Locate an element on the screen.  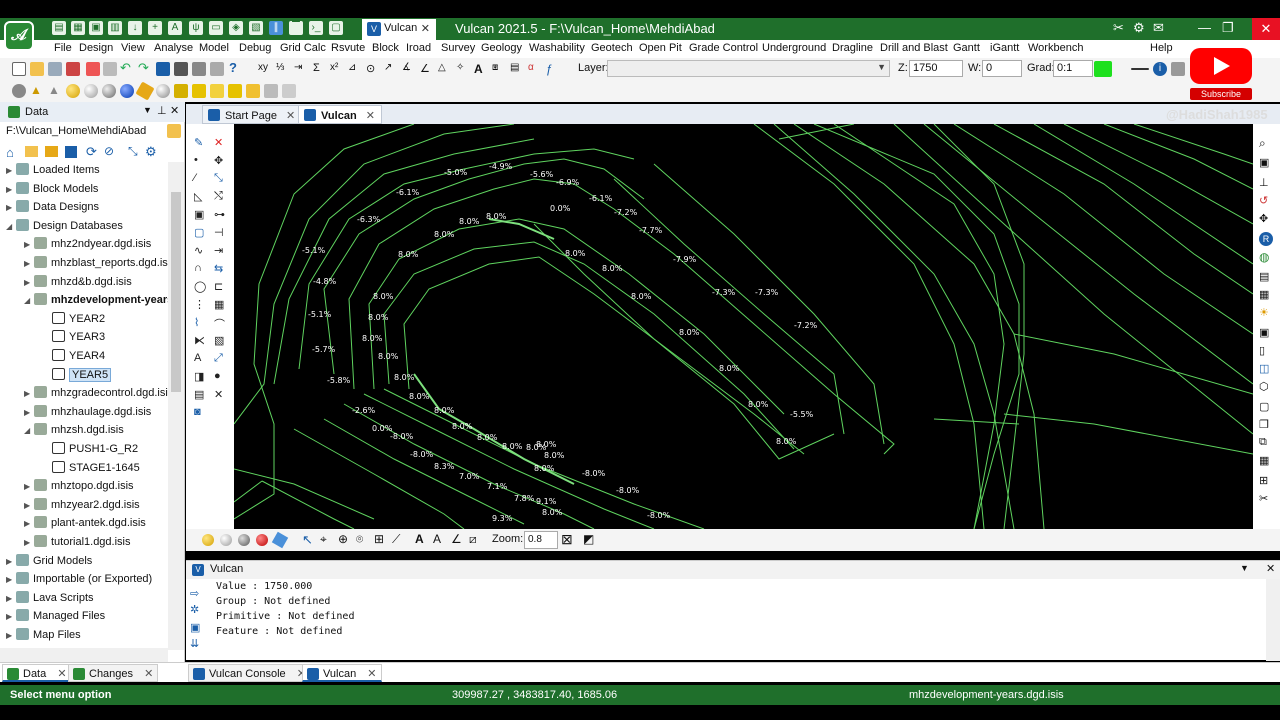
search-icon: ⌕ is located at coordinates (1262, 143).